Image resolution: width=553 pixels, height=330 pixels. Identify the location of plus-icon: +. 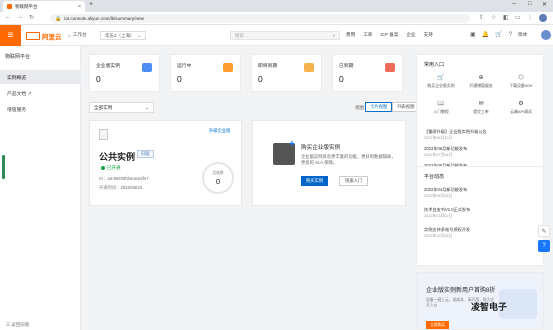
(292, 144).